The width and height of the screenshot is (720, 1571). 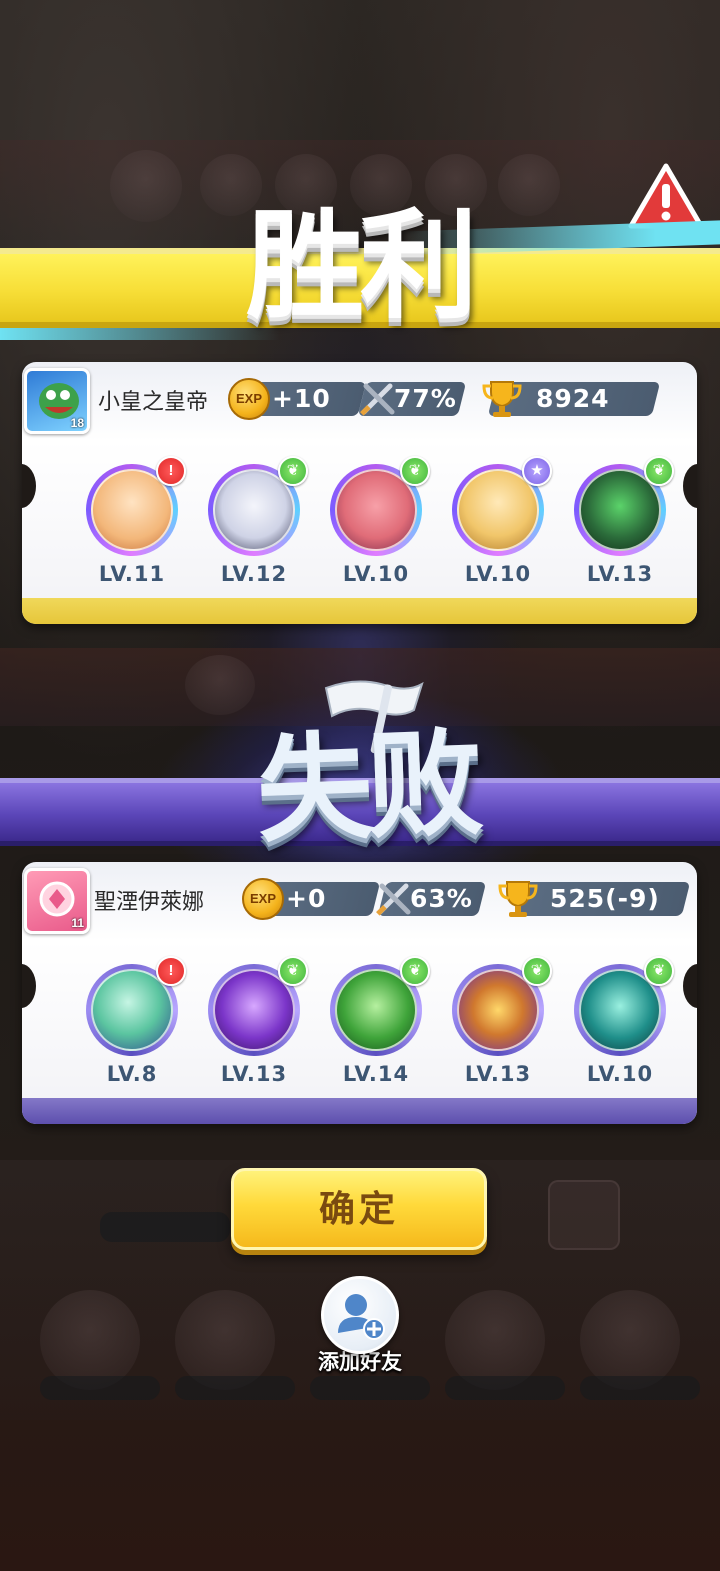 I want to click on player-avatar: 11, so click(x=57, y=901).